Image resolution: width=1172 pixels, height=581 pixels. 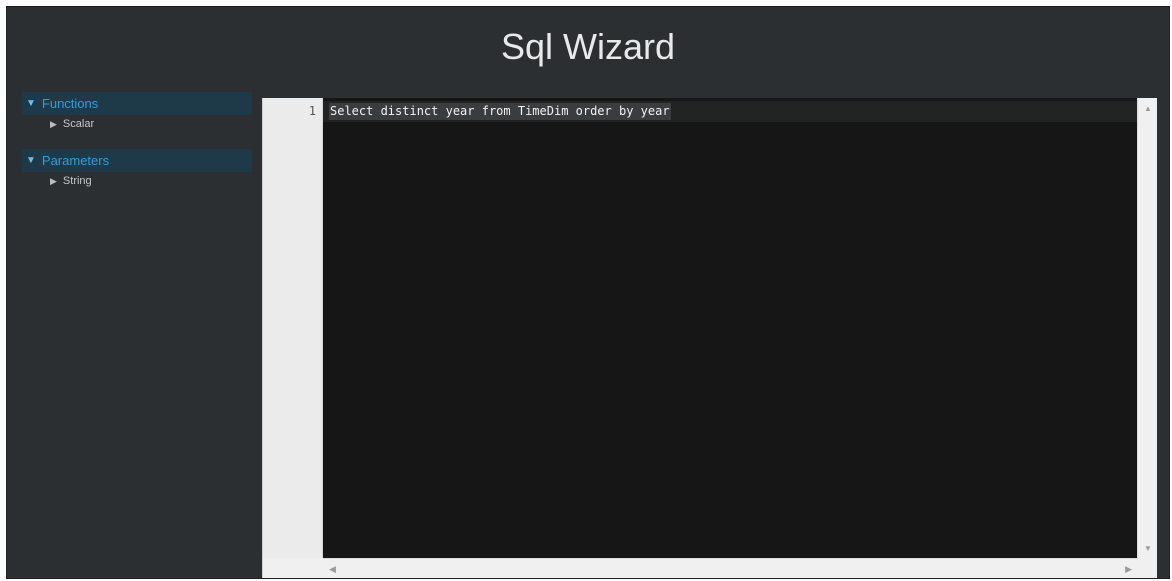 I want to click on horizontal-scrollbar: ◀ ▶, so click(x=730, y=568).